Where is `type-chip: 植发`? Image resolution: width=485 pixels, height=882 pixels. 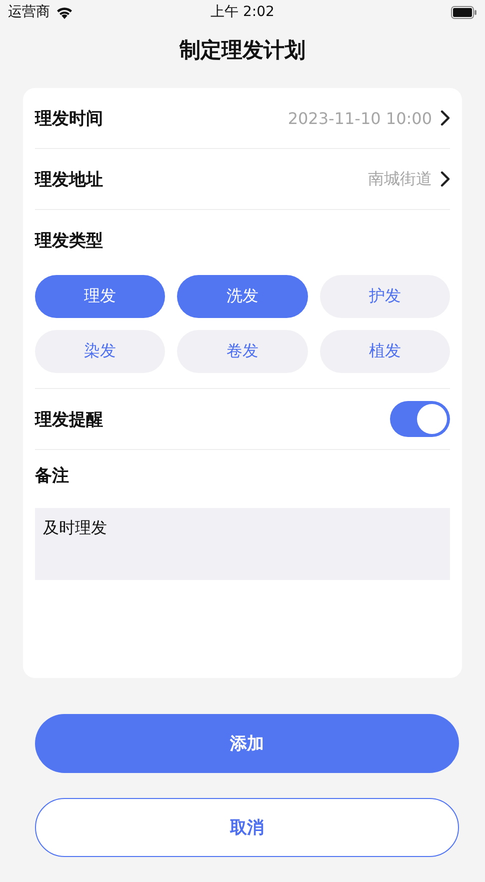
type-chip: 植发 is located at coordinates (385, 351).